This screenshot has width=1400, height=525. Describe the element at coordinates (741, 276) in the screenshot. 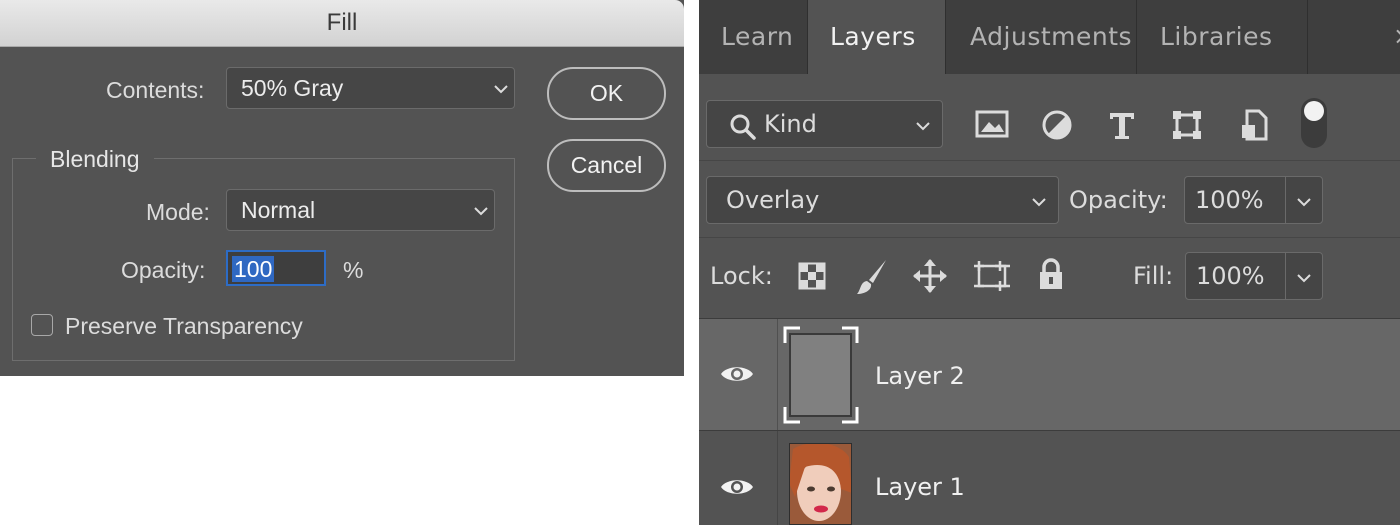

I see `lock-label: Lock:` at that location.